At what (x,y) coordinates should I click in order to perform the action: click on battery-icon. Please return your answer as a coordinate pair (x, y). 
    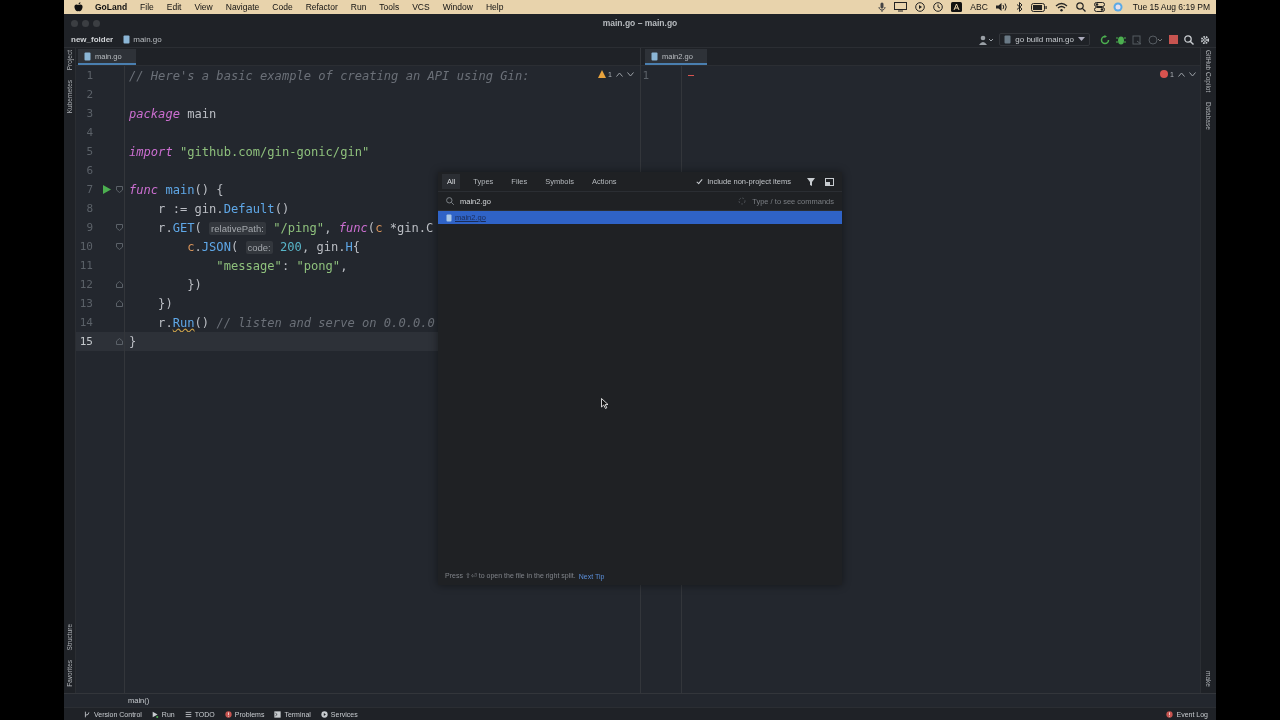
    Looking at the image, I should click on (1038, 7).